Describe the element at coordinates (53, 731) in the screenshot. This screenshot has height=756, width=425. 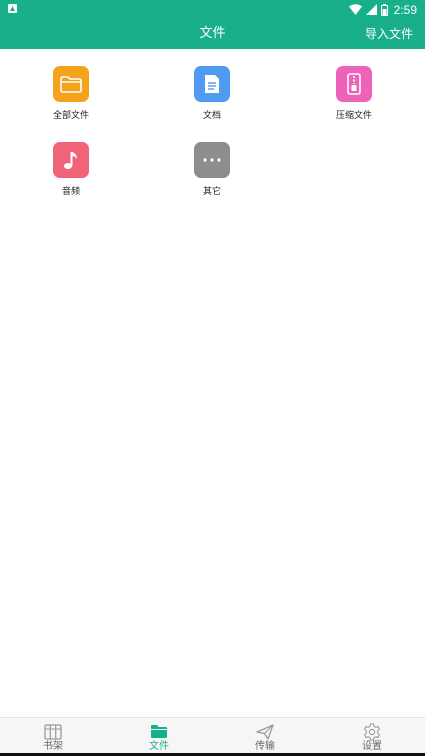
I see `bookshelf-icon` at that location.